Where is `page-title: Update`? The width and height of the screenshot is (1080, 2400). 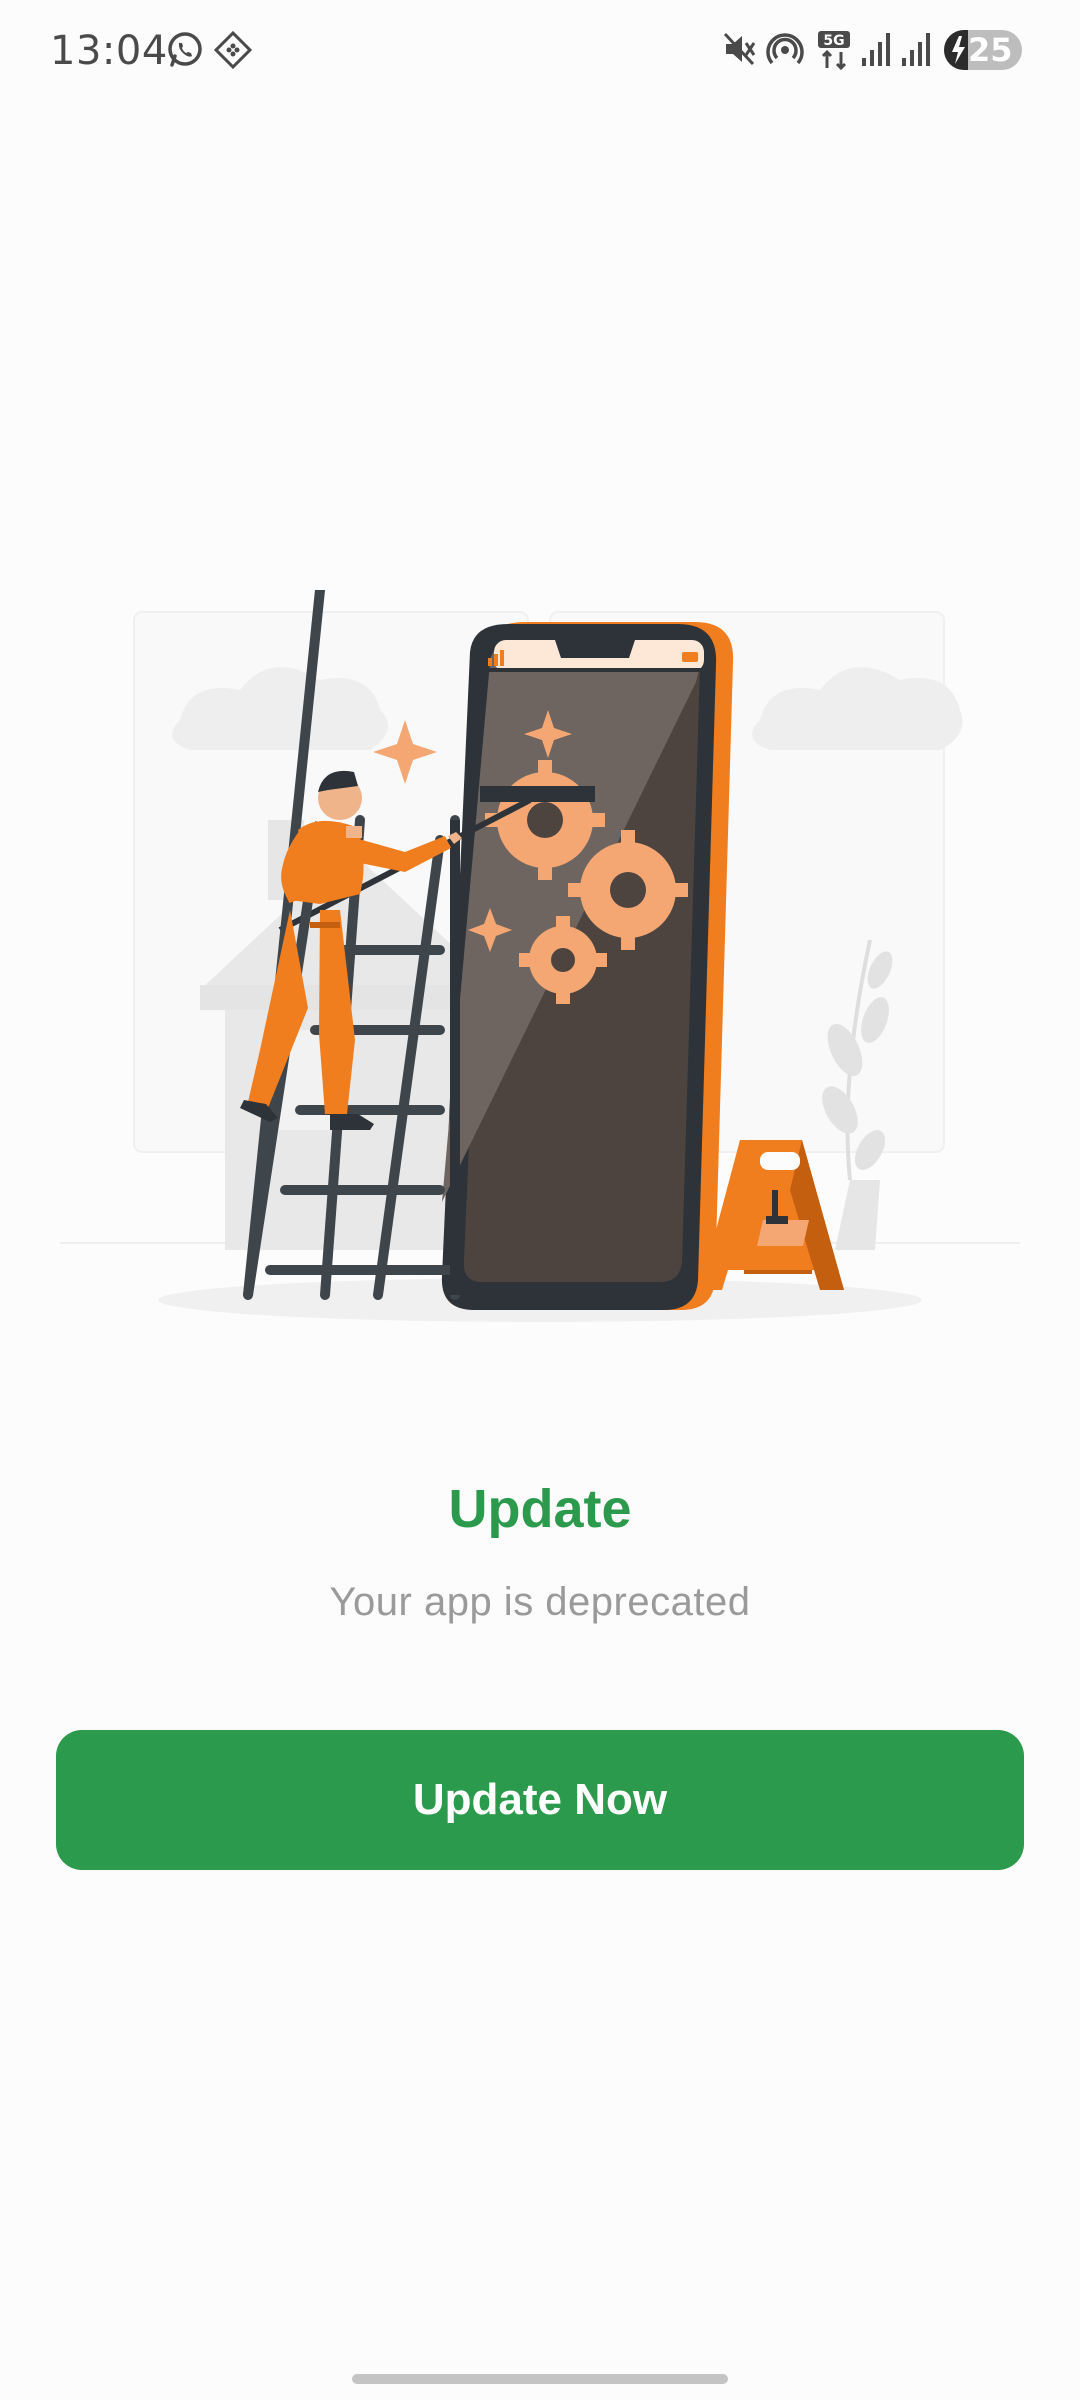 page-title: Update is located at coordinates (540, 1509).